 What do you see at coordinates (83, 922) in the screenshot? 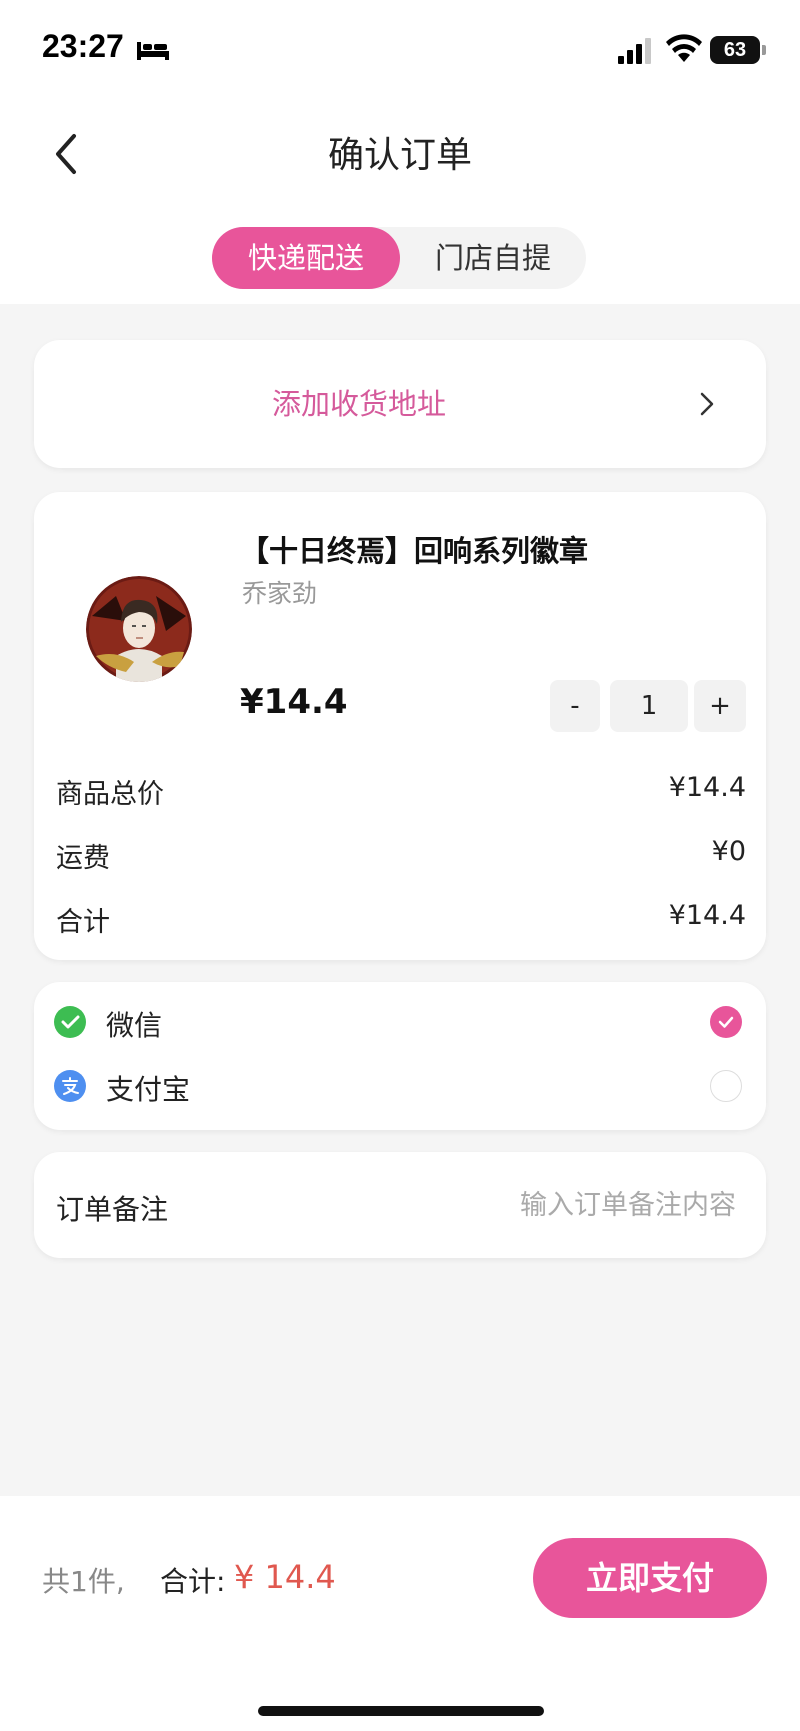
I see `order-total-label: 合计` at bounding box center [83, 922].